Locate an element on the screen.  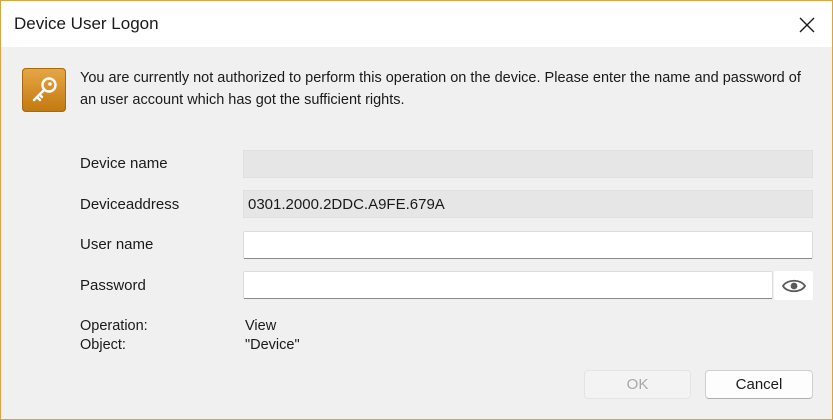
operation-value: View is located at coordinates (261, 326).